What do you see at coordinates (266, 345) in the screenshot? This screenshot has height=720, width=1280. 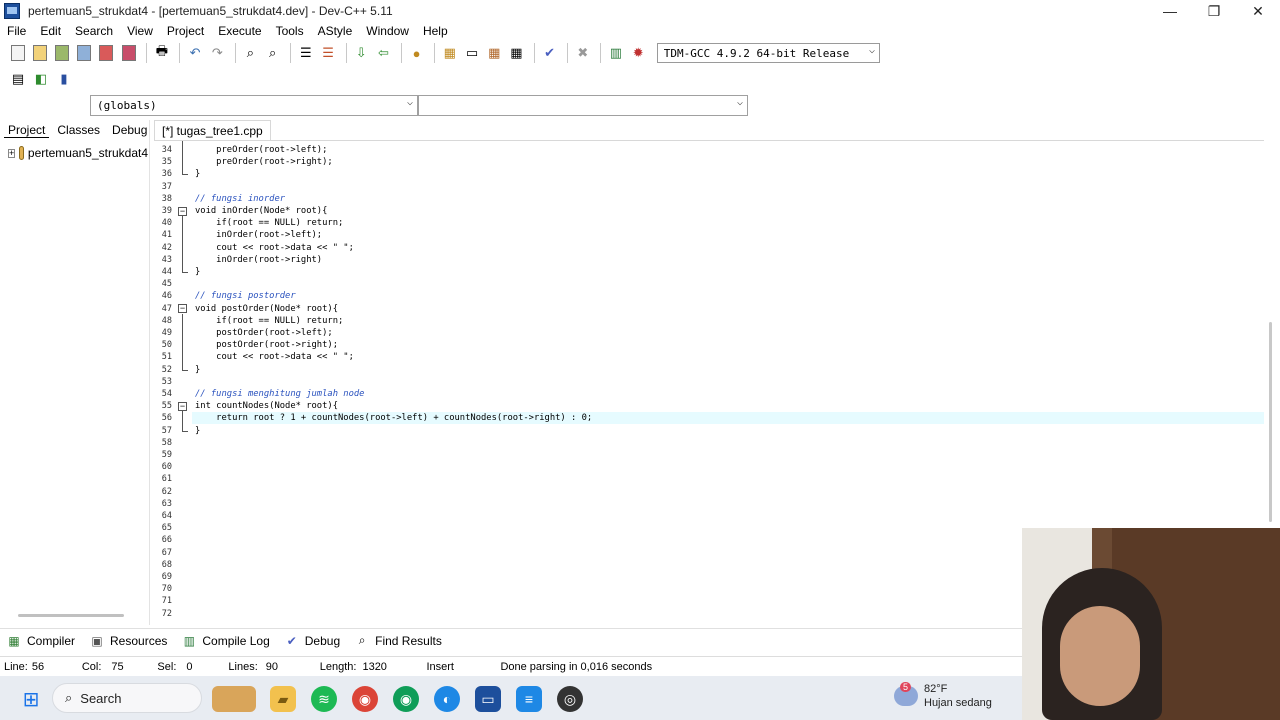 I see `code-line: postOrder(root->right);` at bounding box center [266, 345].